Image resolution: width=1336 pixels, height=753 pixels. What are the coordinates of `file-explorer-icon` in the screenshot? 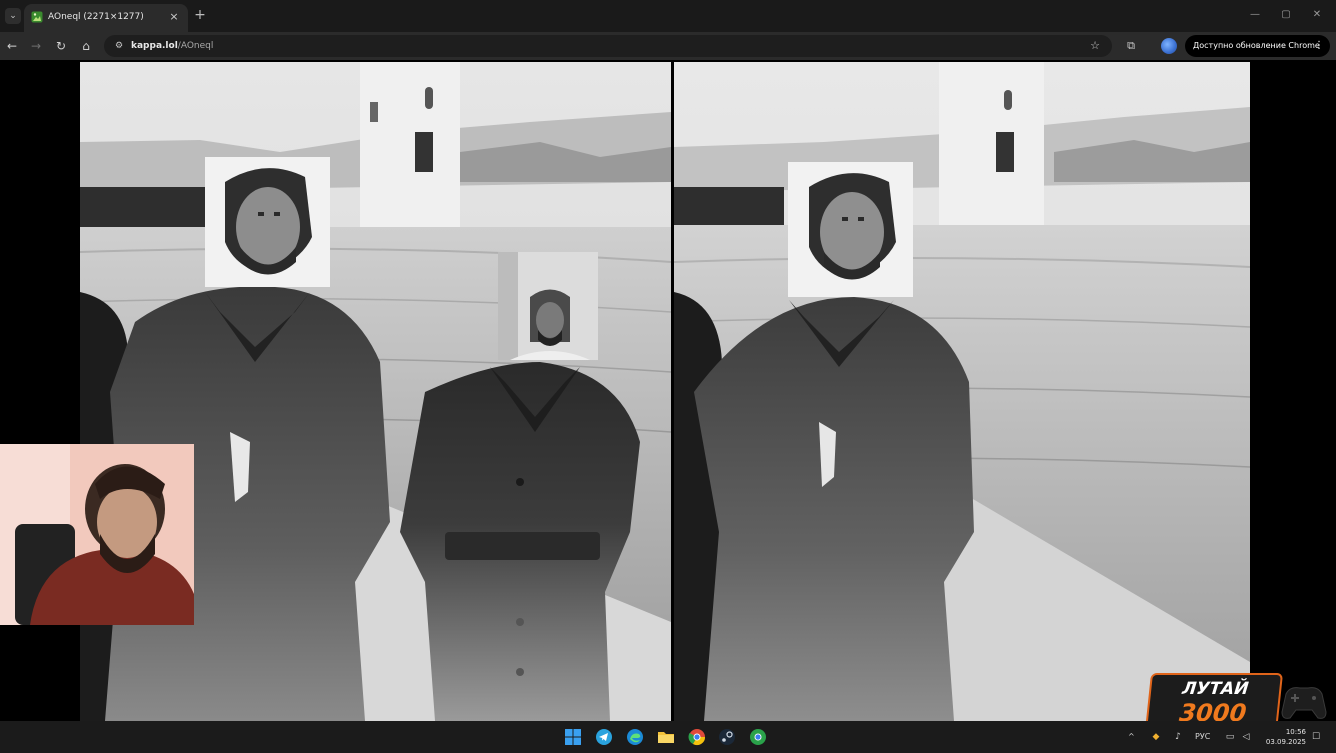 It's located at (666, 737).